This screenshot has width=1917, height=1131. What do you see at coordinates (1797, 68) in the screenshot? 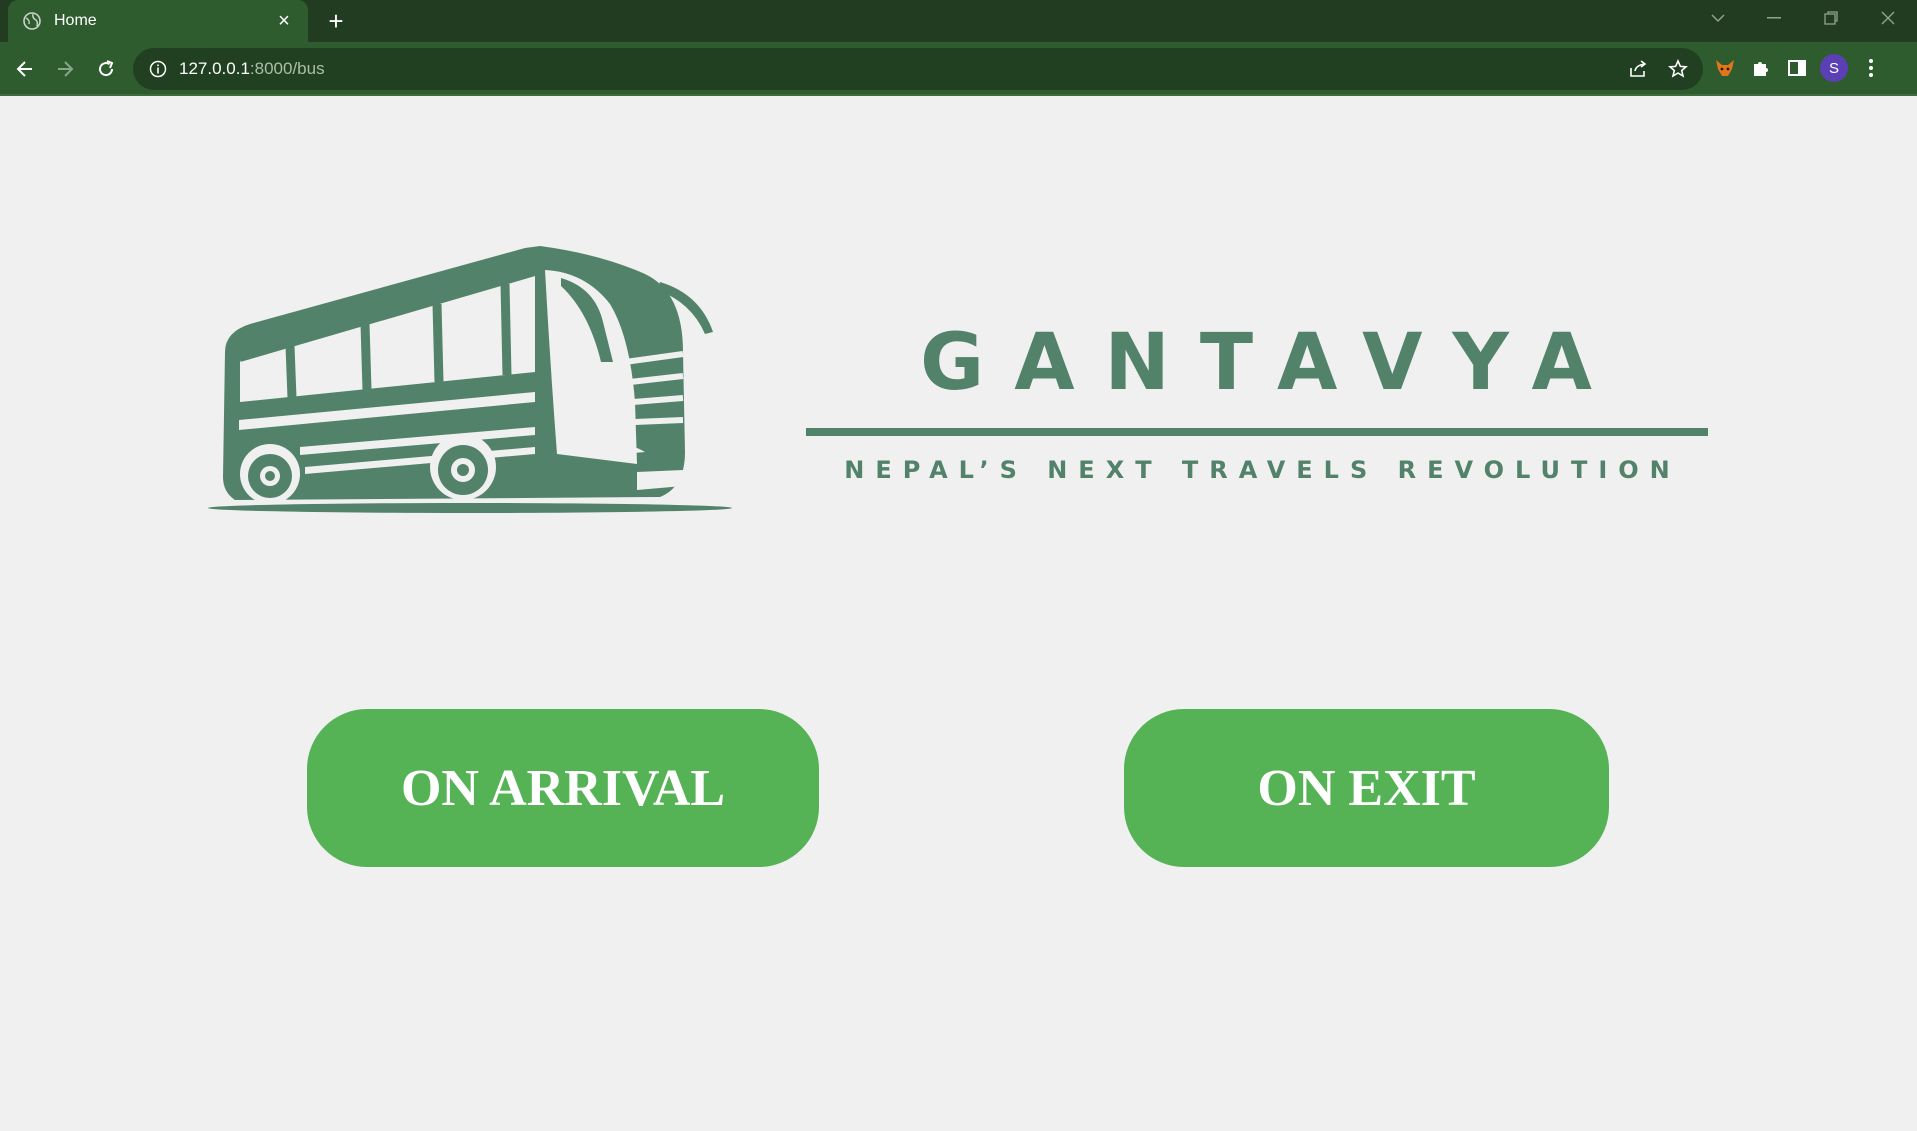
I see `side-panel-icon` at bounding box center [1797, 68].